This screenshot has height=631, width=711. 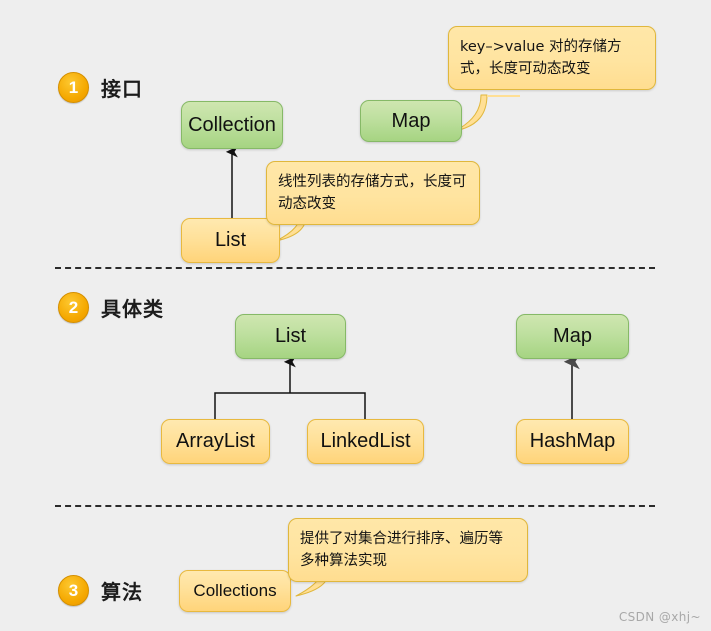 What do you see at coordinates (100, 87) in the screenshot?
I see `section-header-1: 1 接口` at bounding box center [100, 87].